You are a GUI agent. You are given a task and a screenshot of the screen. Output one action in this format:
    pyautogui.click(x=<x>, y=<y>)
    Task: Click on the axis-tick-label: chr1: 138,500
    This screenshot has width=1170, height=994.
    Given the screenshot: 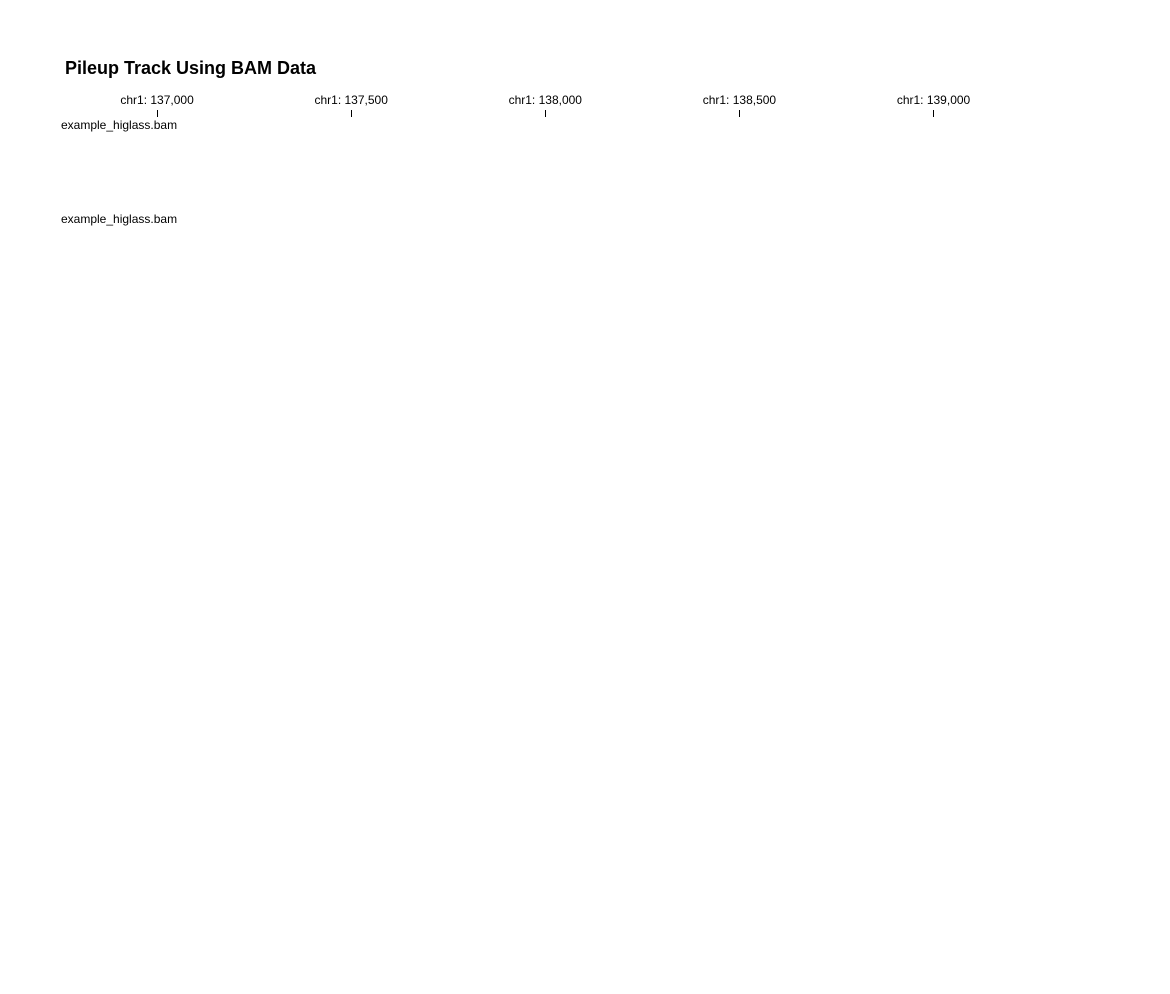 What is the action you would take?
    pyautogui.click(x=739, y=100)
    